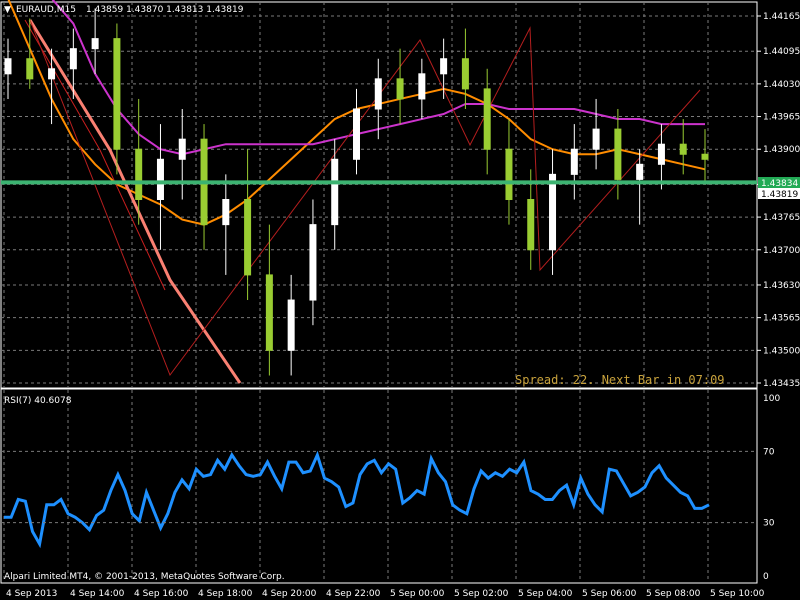 The image size is (800, 600). I want to click on time-tick-label: 5 Sep 00:00, so click(417, 594).